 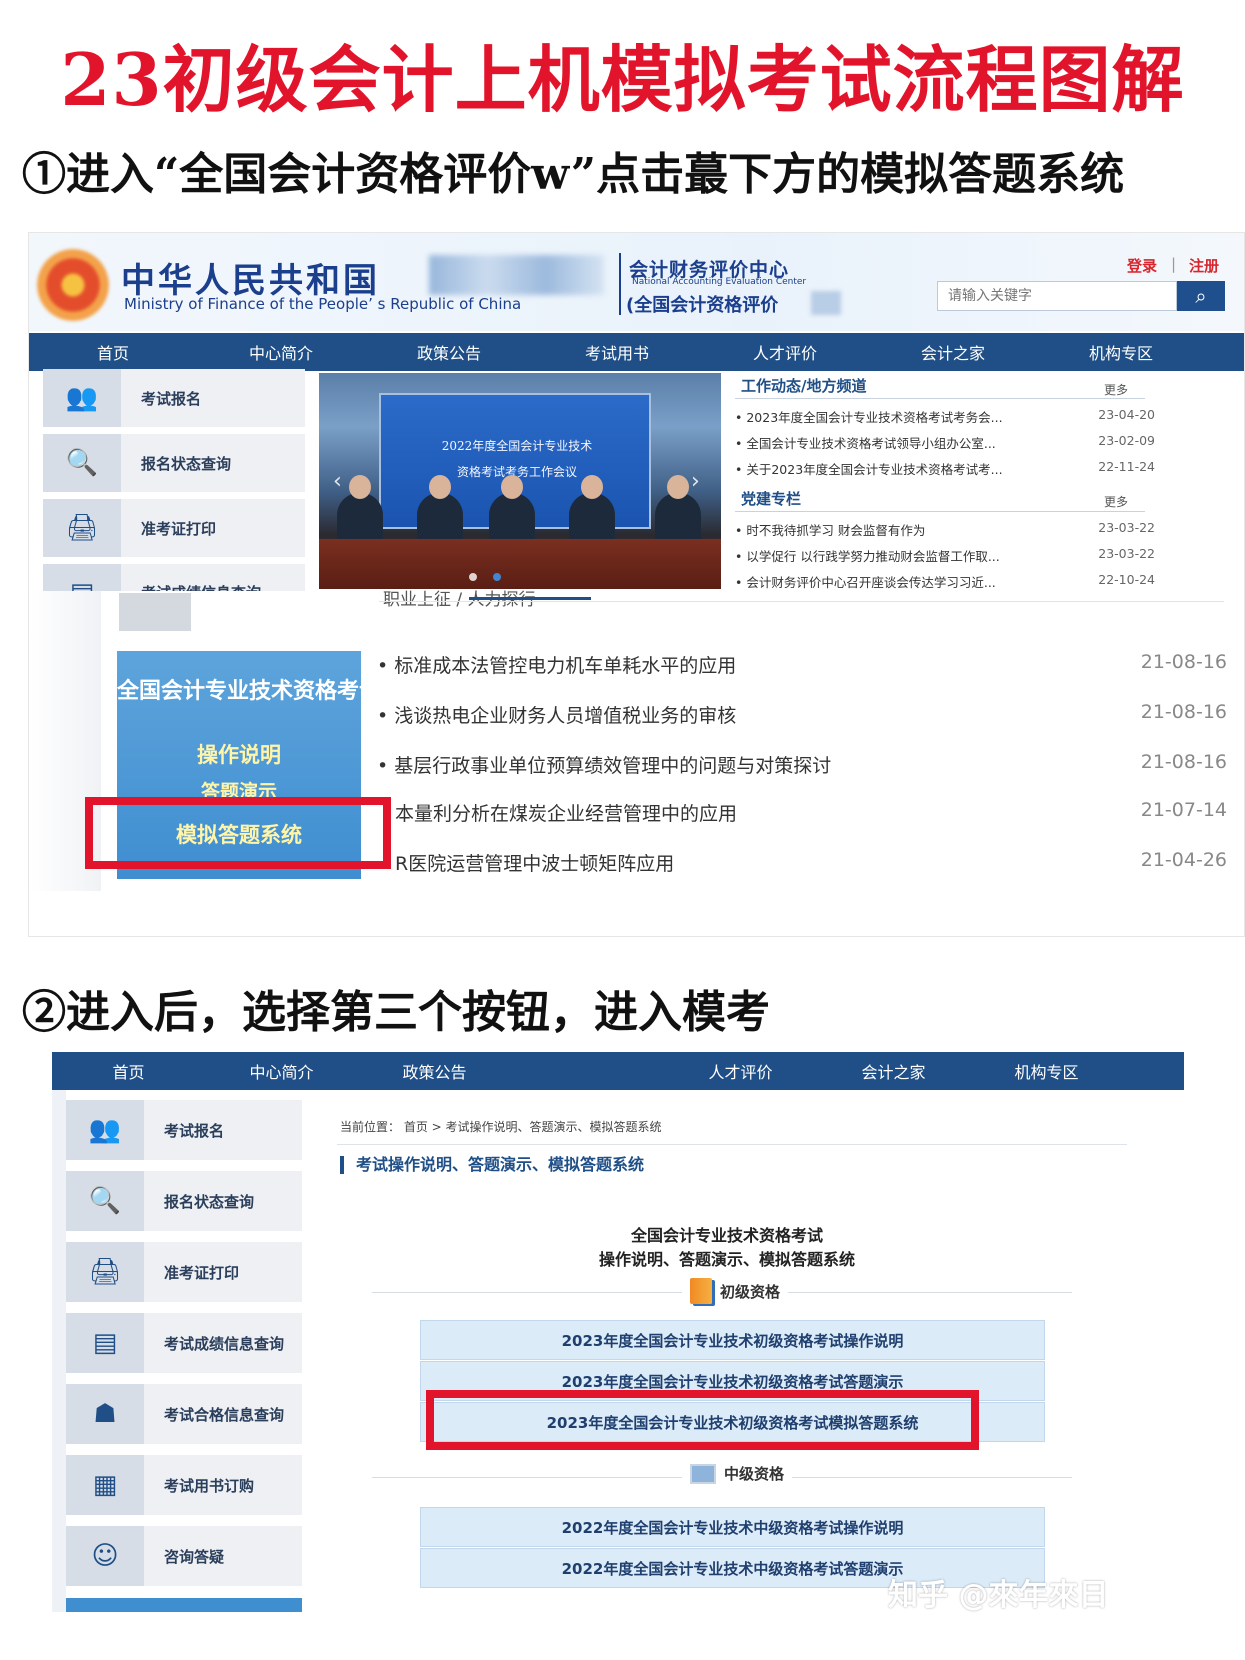 What do you see at coordinates (73, 285) in the screenshot?
I see `national-emblem-icon` at bounding box center [73, 285].